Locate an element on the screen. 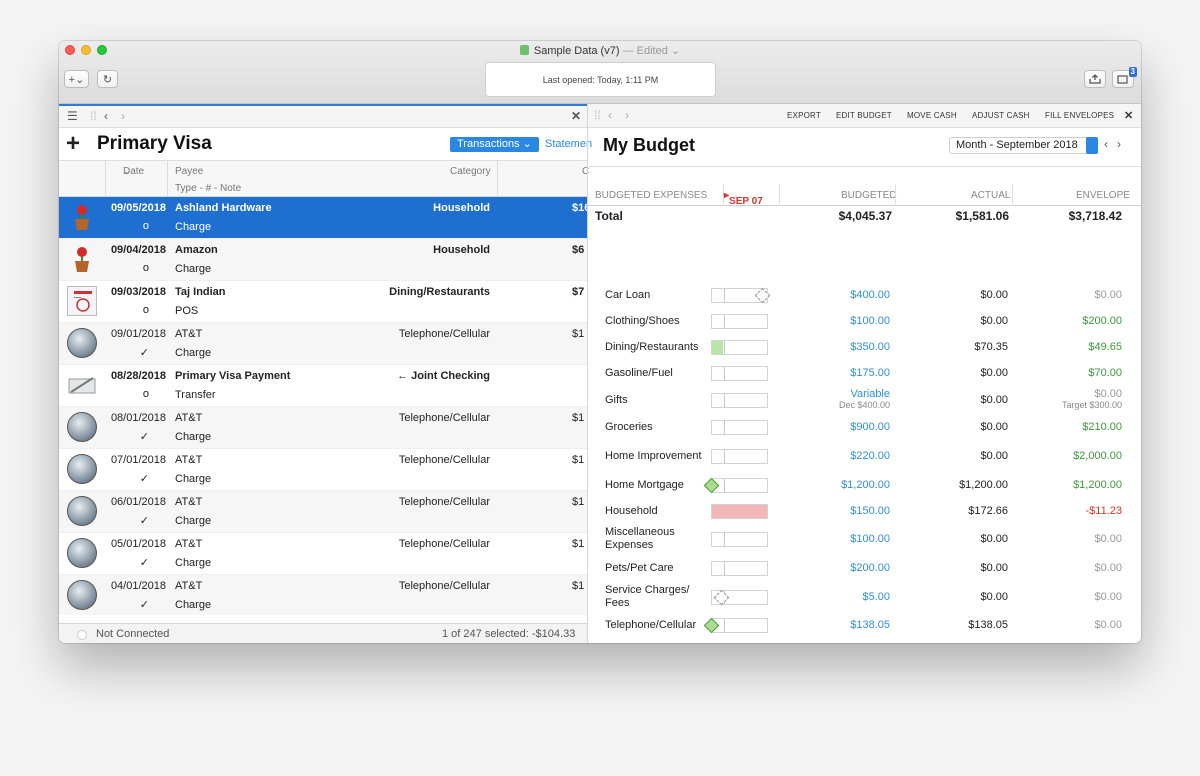  receipt-icon is located at coordinates (82, 301).